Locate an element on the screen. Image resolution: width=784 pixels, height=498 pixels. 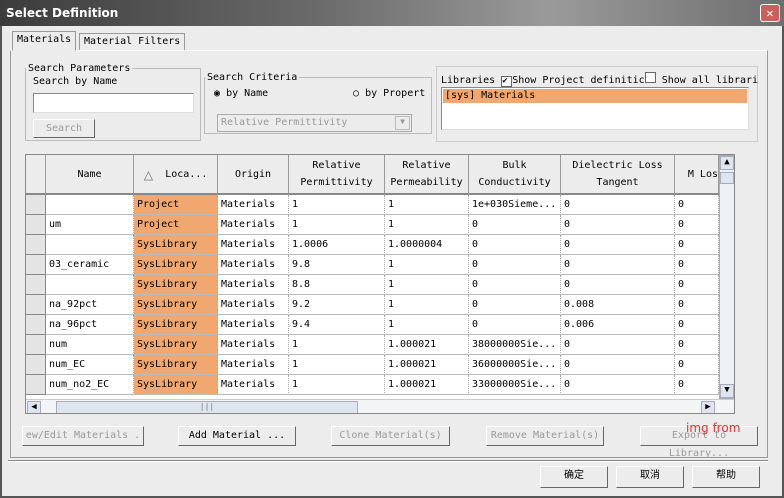
clone-material-button: Clone Material(s) is located at coordinates (390, 436).